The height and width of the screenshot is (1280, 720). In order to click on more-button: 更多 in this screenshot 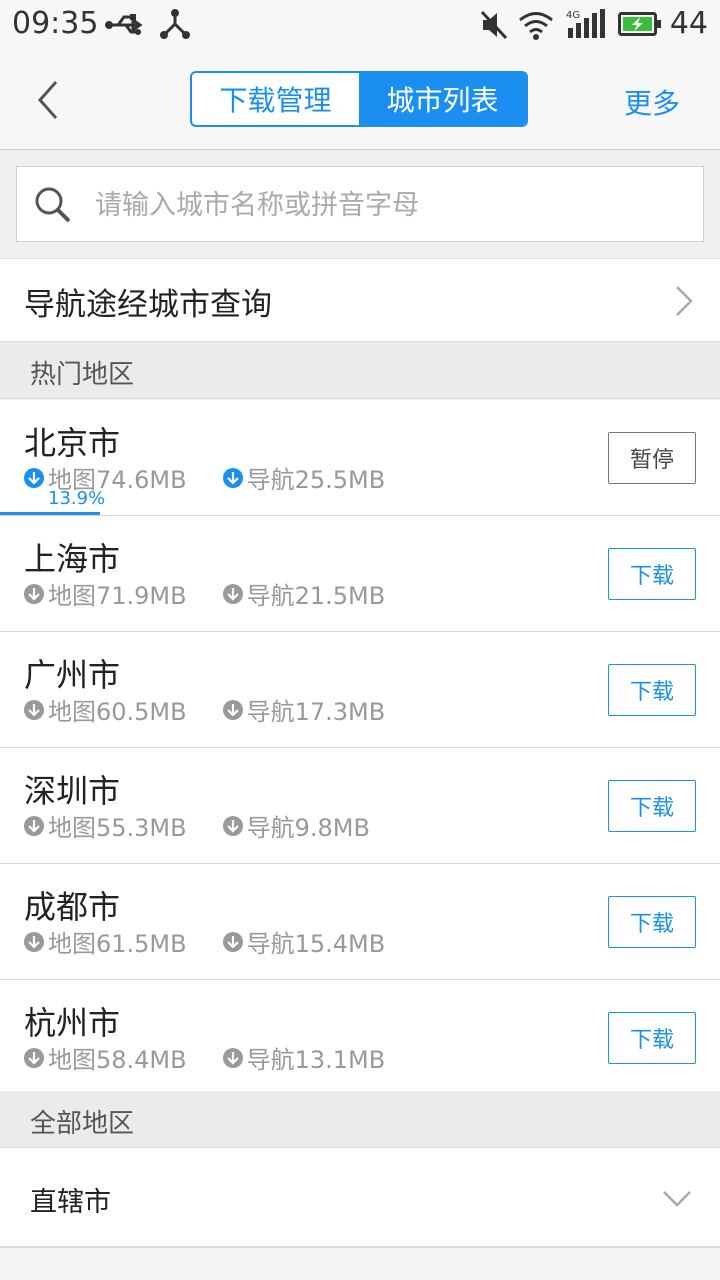, I will do `click(652, 102)`.